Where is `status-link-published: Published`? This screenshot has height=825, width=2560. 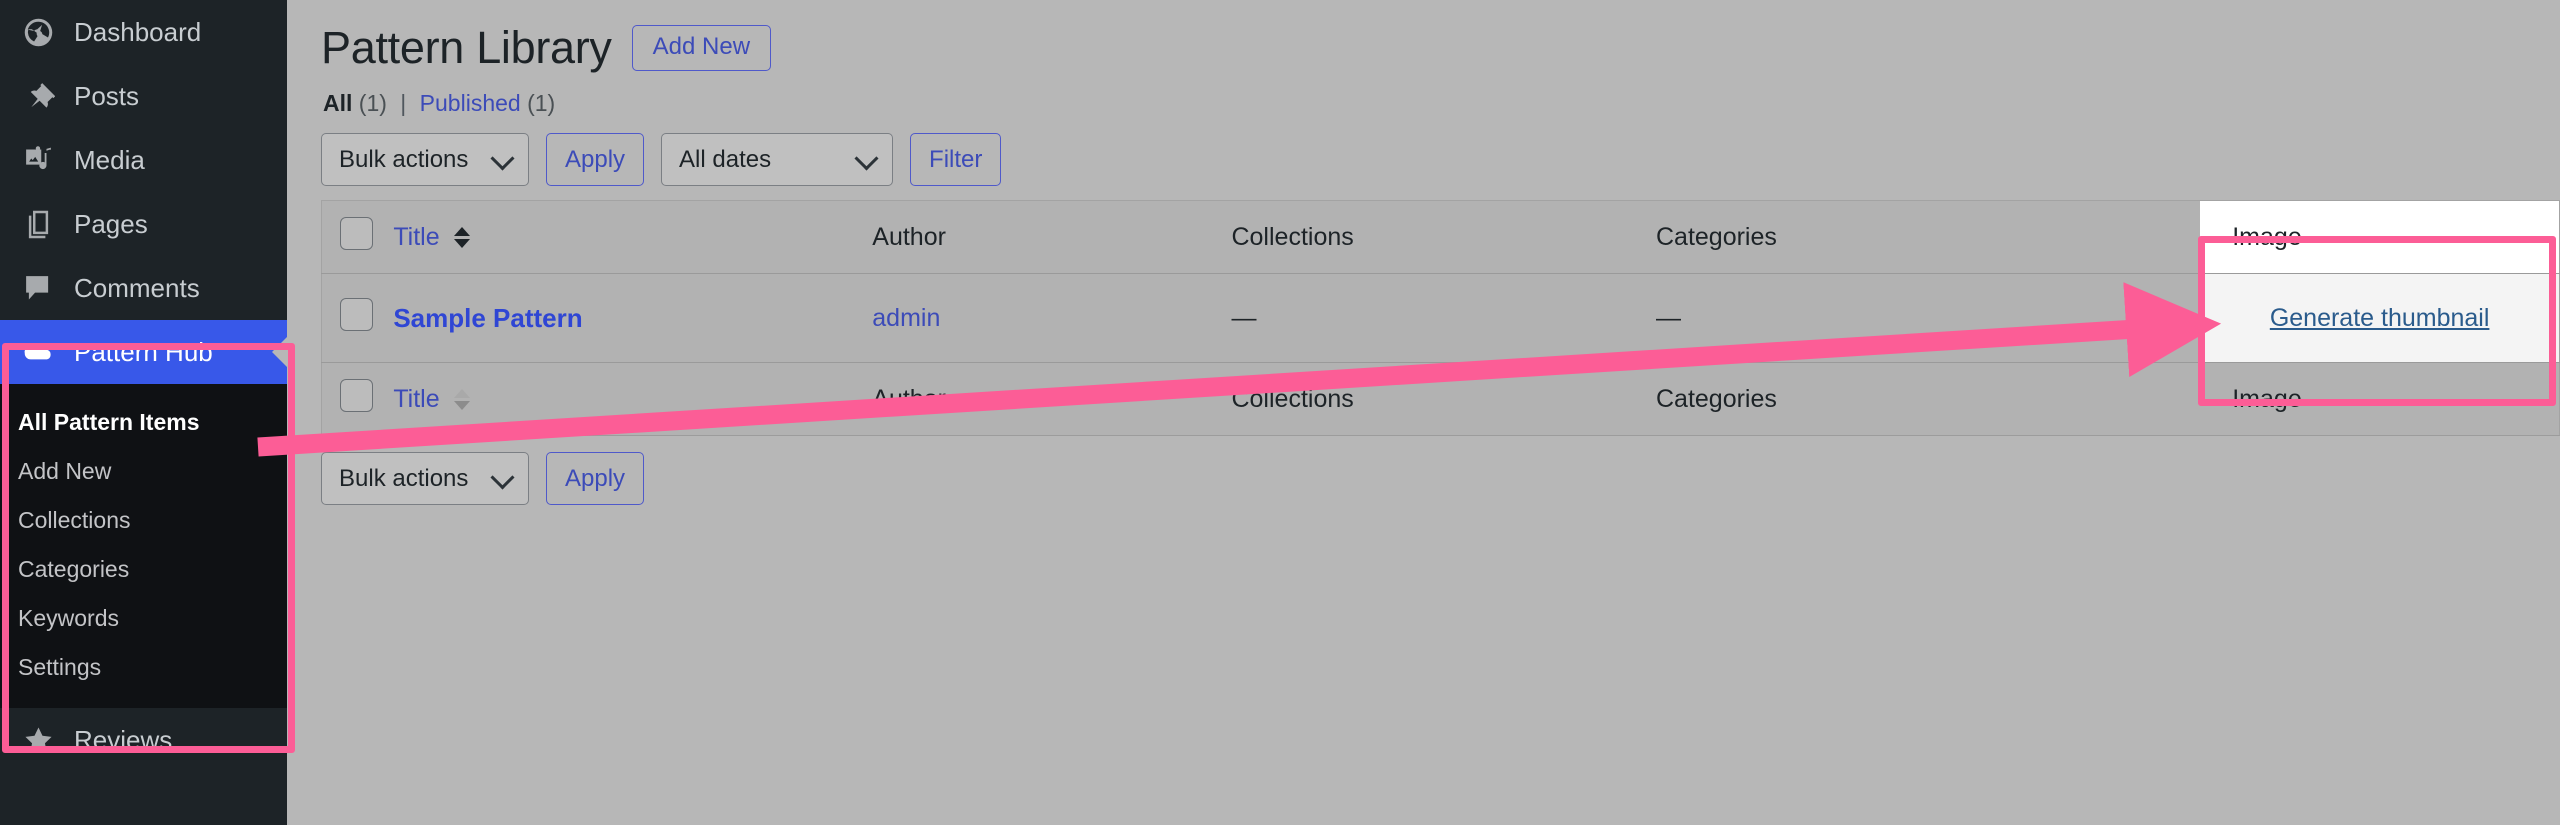
status-link-published: Published is located at coordinates (470, 103).